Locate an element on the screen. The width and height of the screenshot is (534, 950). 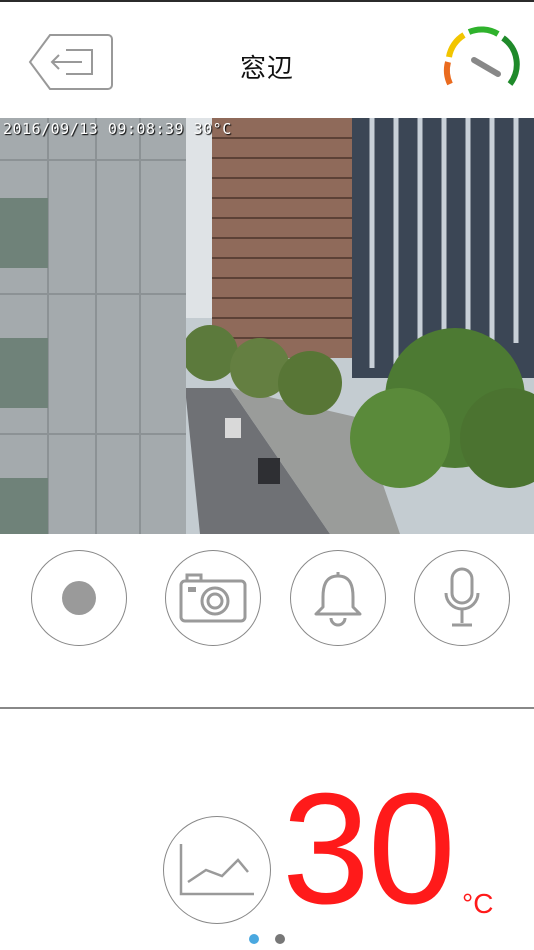
record-button is located at coordinates (79, 598).